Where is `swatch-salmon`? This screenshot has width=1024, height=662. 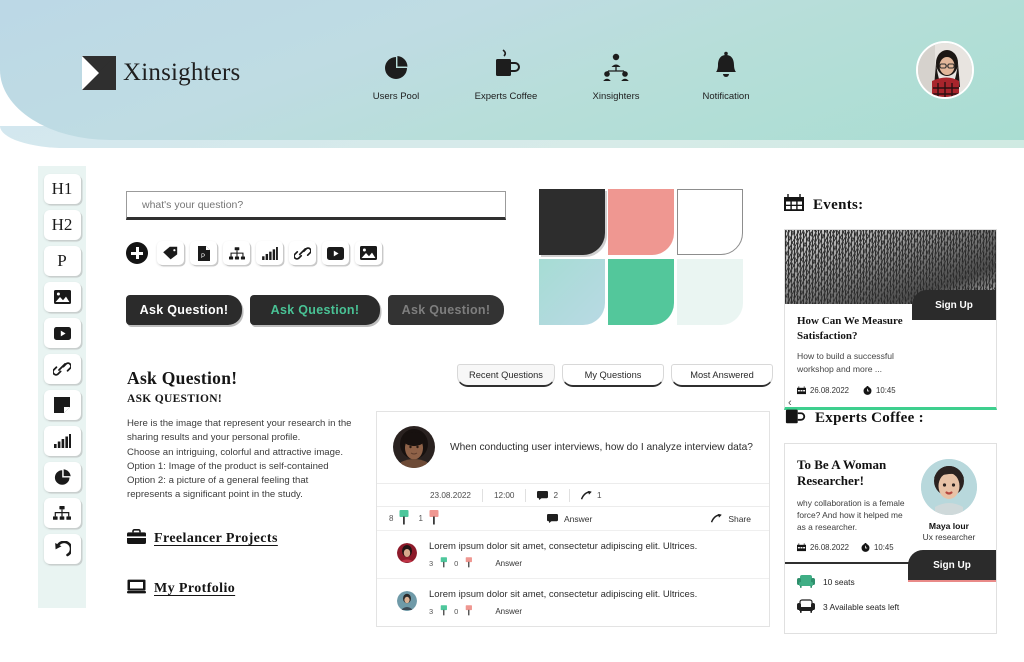 swatch-salmon is located at coordinates (641, 222).